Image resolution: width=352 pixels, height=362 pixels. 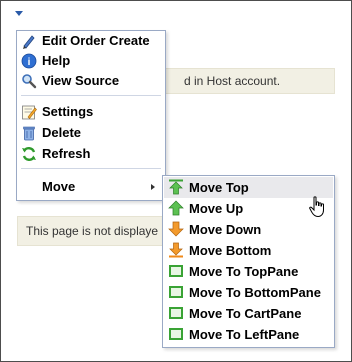 What do you see at coordinates (29, 133) in the screenshot?
I see `delete-icon` at bounding box center [29, 133].